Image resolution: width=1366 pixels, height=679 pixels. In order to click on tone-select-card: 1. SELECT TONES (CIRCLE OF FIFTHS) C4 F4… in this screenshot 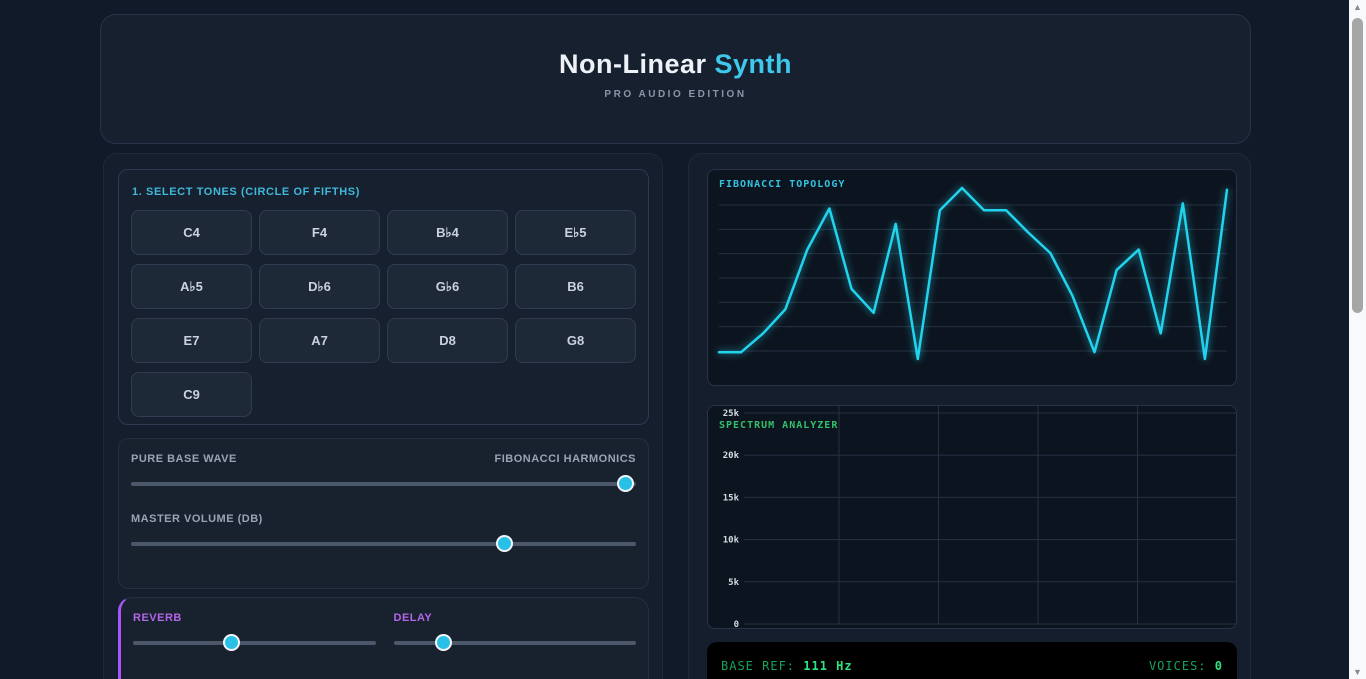, I will do `click(383, 297)`.